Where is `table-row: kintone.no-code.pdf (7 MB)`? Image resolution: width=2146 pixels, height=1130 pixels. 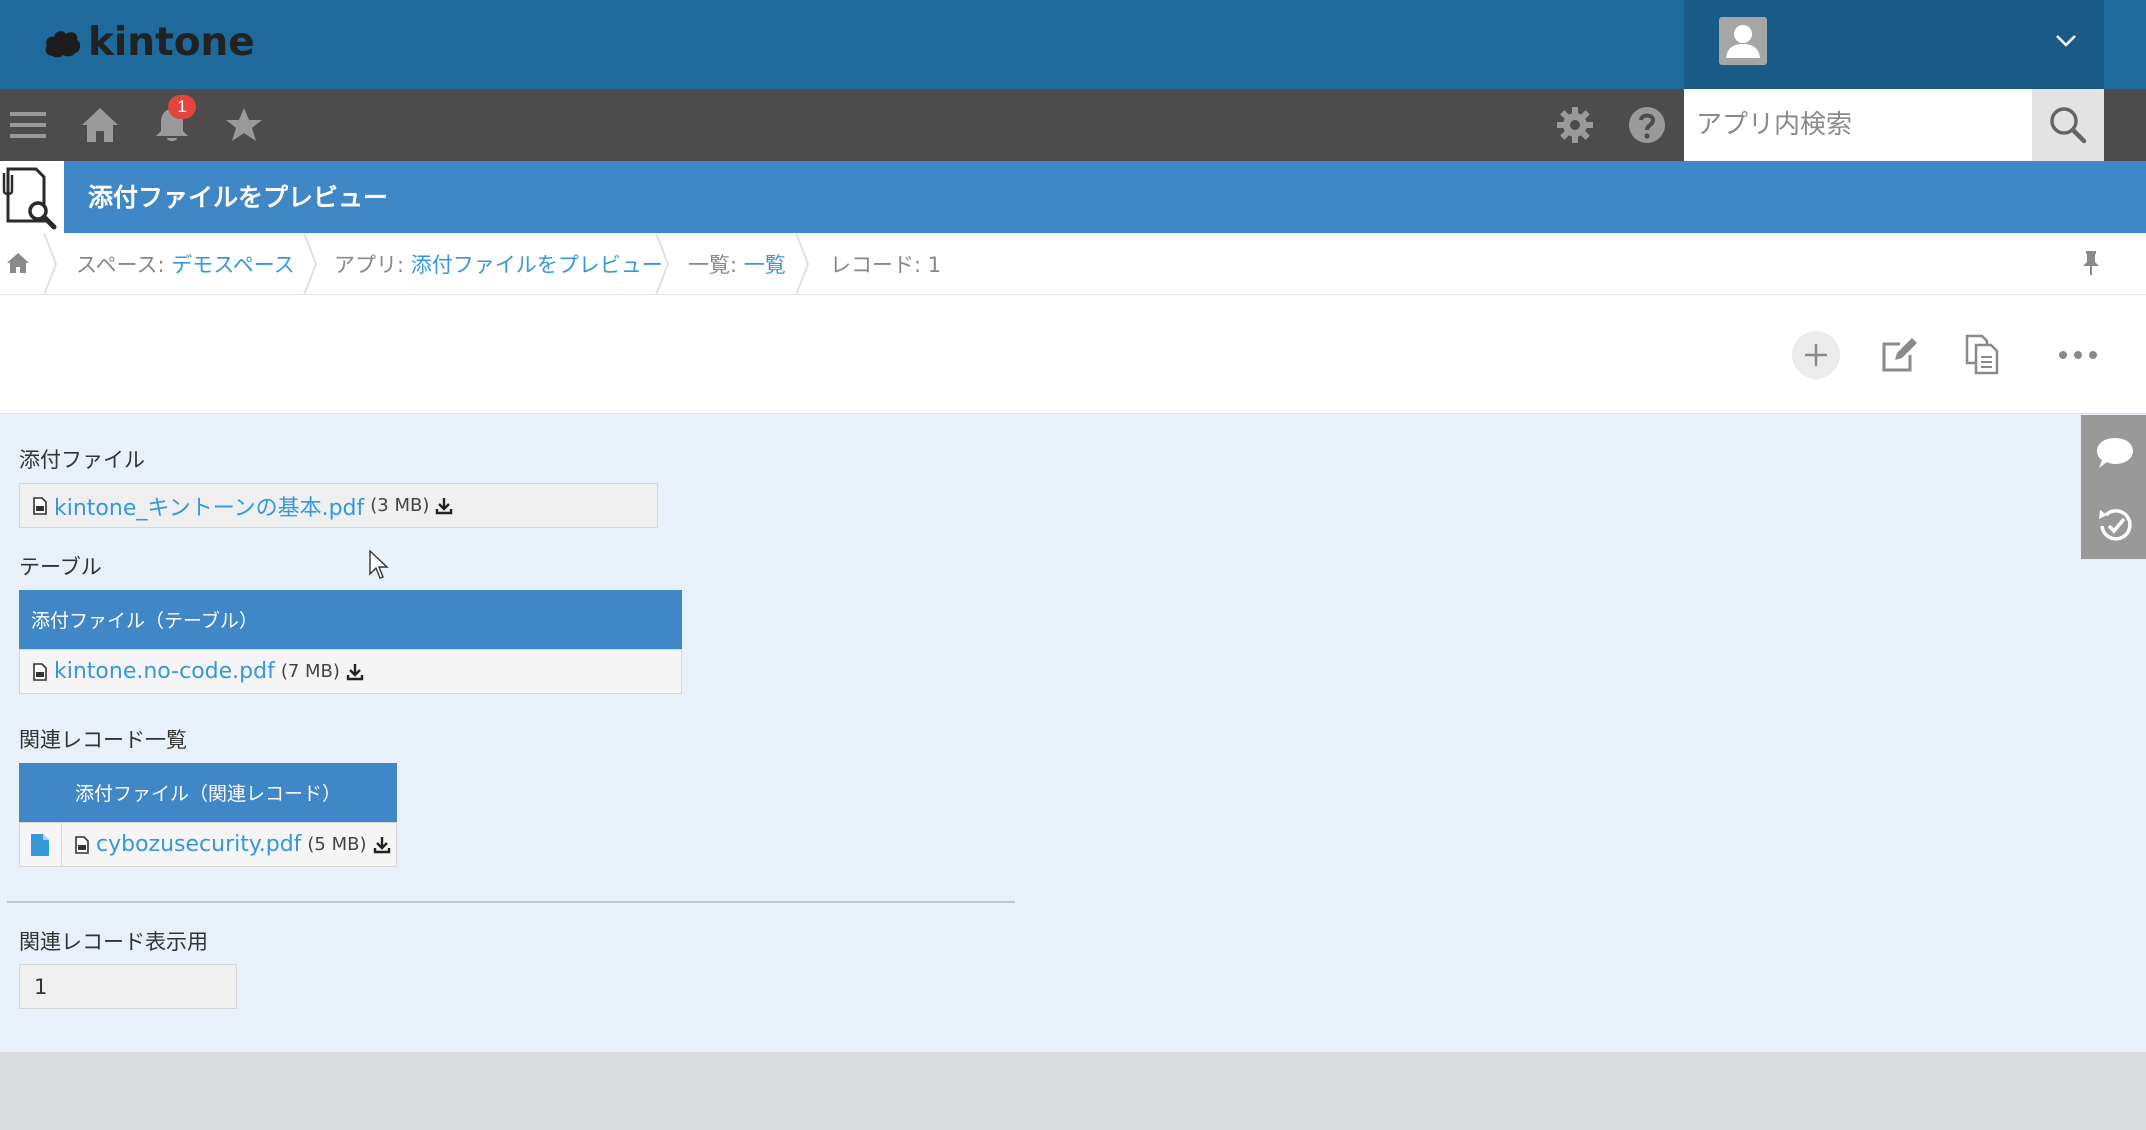
table-row: kintone.no-code.pdf (7 MB) is located at coordinates (350, 671).